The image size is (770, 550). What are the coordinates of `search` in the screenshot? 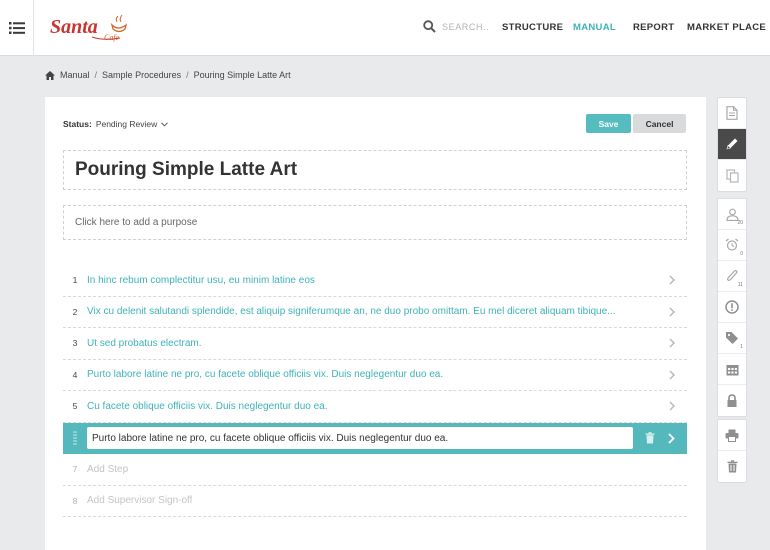 It's located at (455, 26).